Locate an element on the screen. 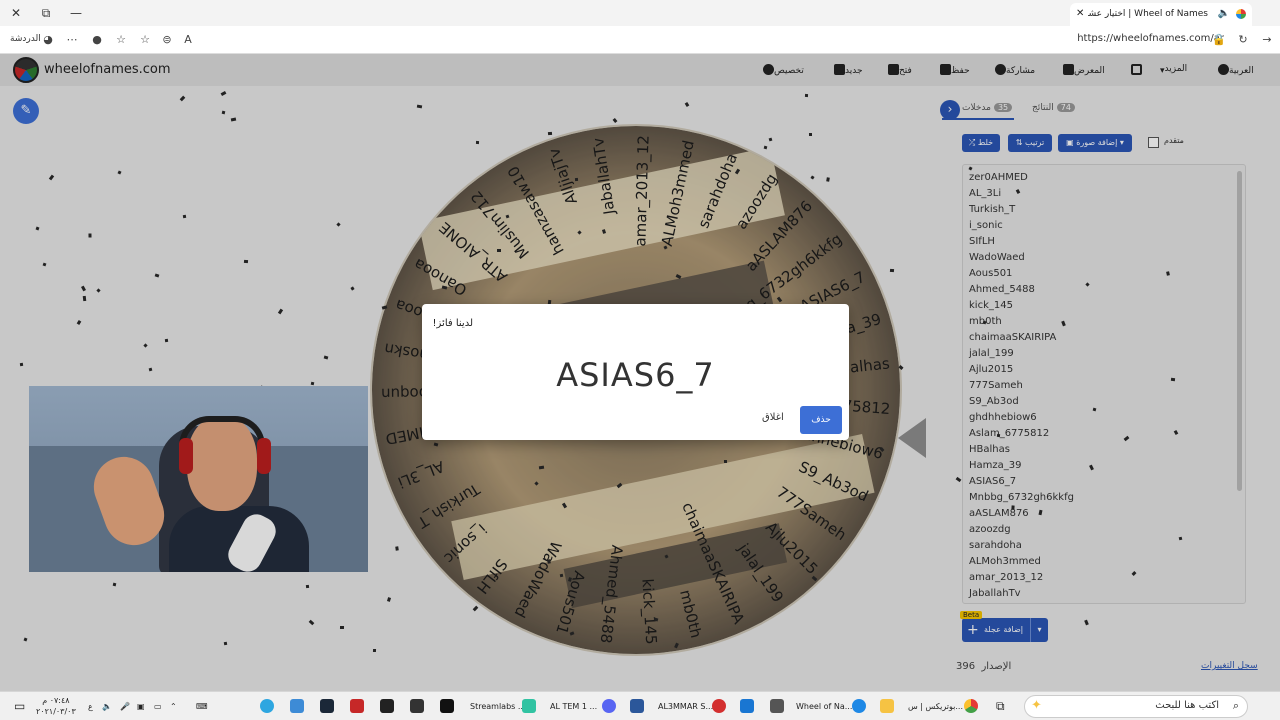  close-button: اغلاق is located at coordinates (773, 417).